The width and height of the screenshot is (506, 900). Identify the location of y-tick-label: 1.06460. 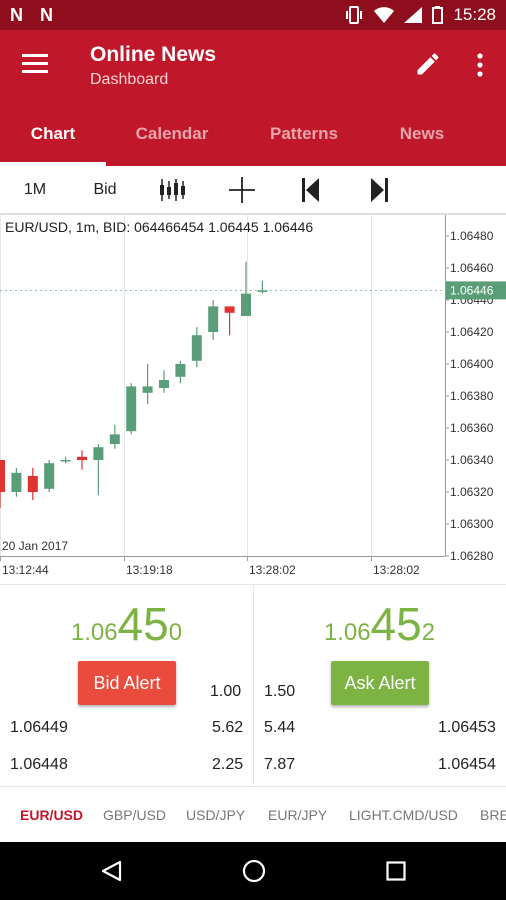
(472, 268).